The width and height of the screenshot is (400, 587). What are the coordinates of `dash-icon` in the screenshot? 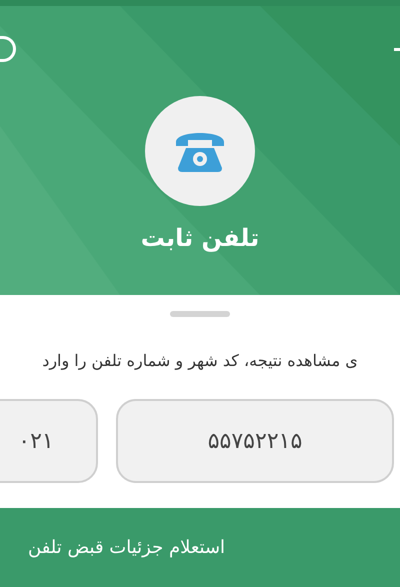 It's located at (397, 49).